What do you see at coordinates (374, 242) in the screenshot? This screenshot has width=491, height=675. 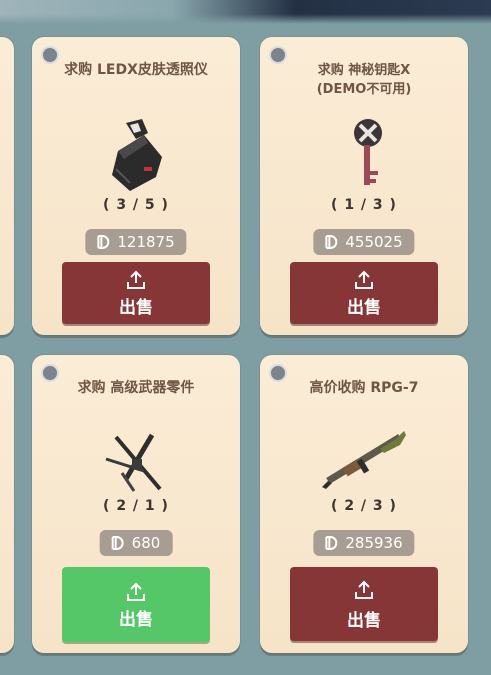 I see `price-value: 455025` at bounding box center [374, 242].